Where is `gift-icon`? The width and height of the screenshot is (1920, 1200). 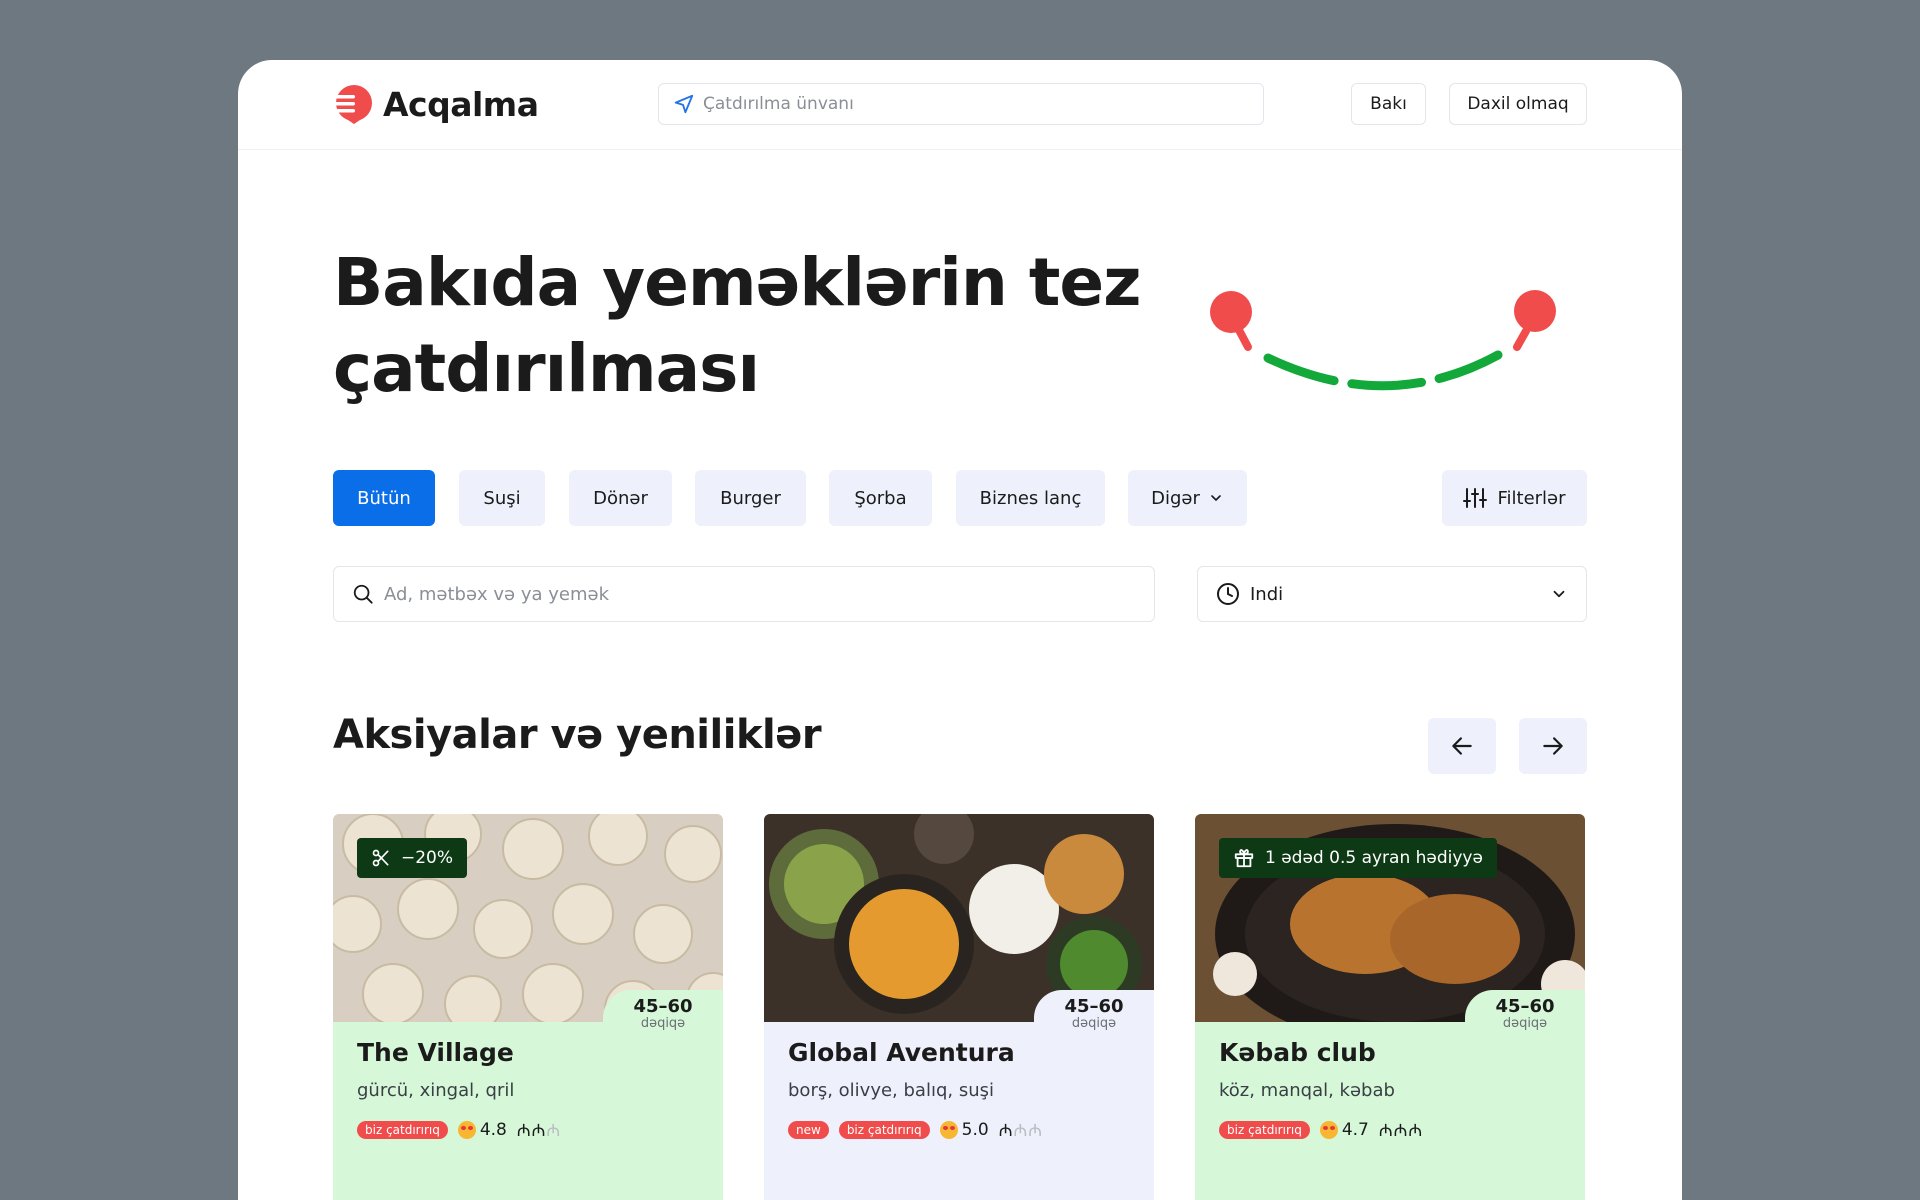
gift-icon is located at coordinates (1244, 858).